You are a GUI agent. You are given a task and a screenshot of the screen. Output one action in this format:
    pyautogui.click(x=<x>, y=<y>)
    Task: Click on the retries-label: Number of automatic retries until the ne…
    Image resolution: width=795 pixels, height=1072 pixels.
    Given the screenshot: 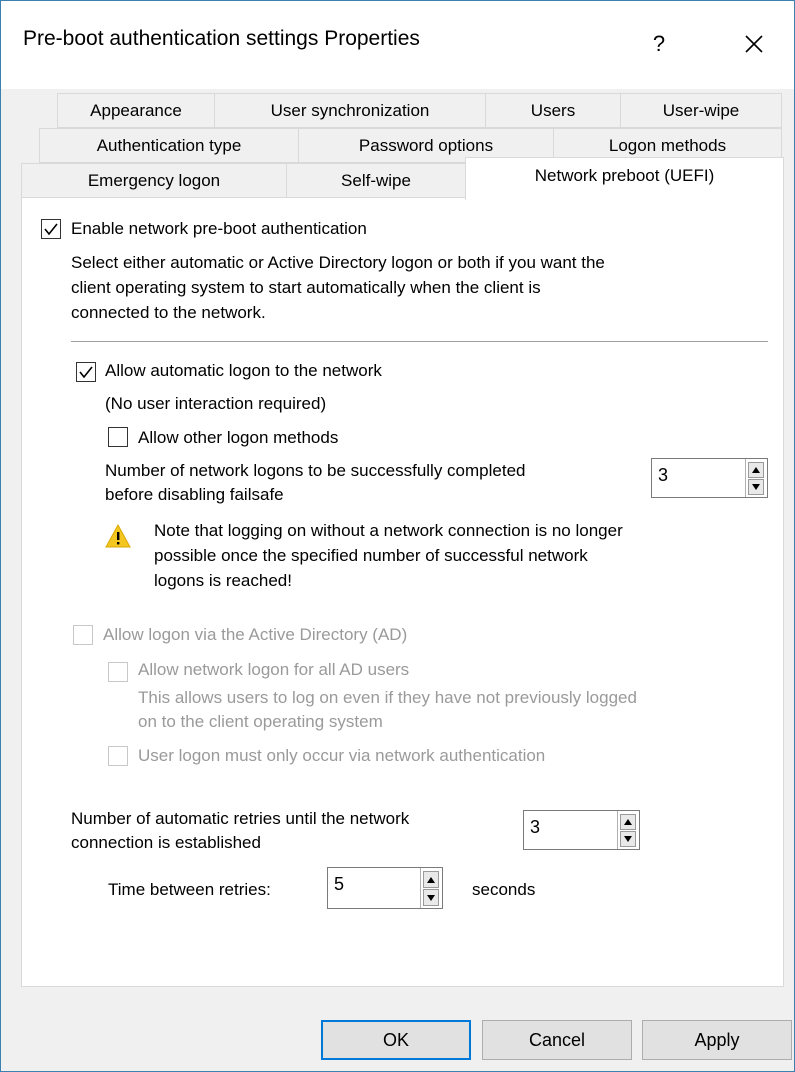 What is the action you would take?
    pyautogui.click(x=240, y=818)
    